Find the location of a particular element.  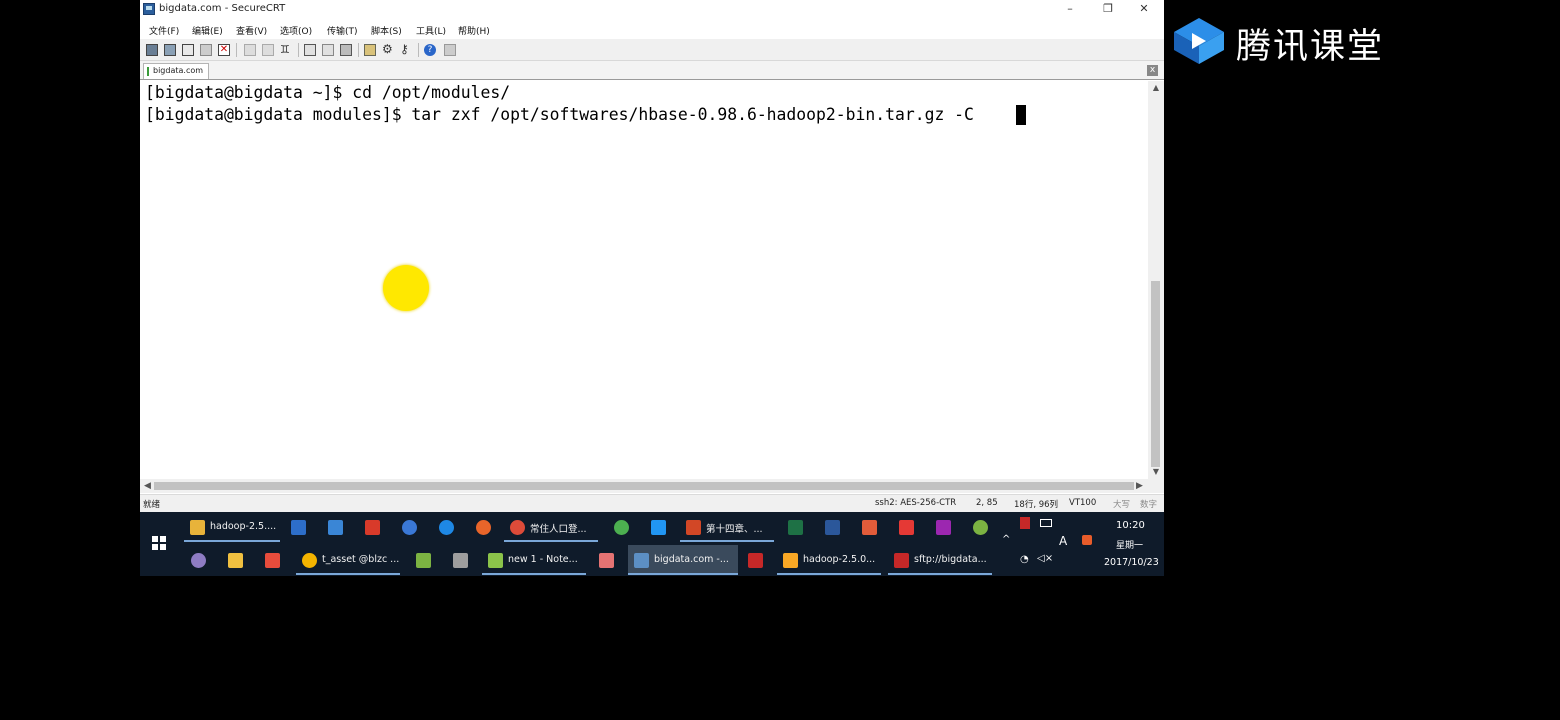

scroll-up-icon: ▲ is located at coordinates (1156, 87).